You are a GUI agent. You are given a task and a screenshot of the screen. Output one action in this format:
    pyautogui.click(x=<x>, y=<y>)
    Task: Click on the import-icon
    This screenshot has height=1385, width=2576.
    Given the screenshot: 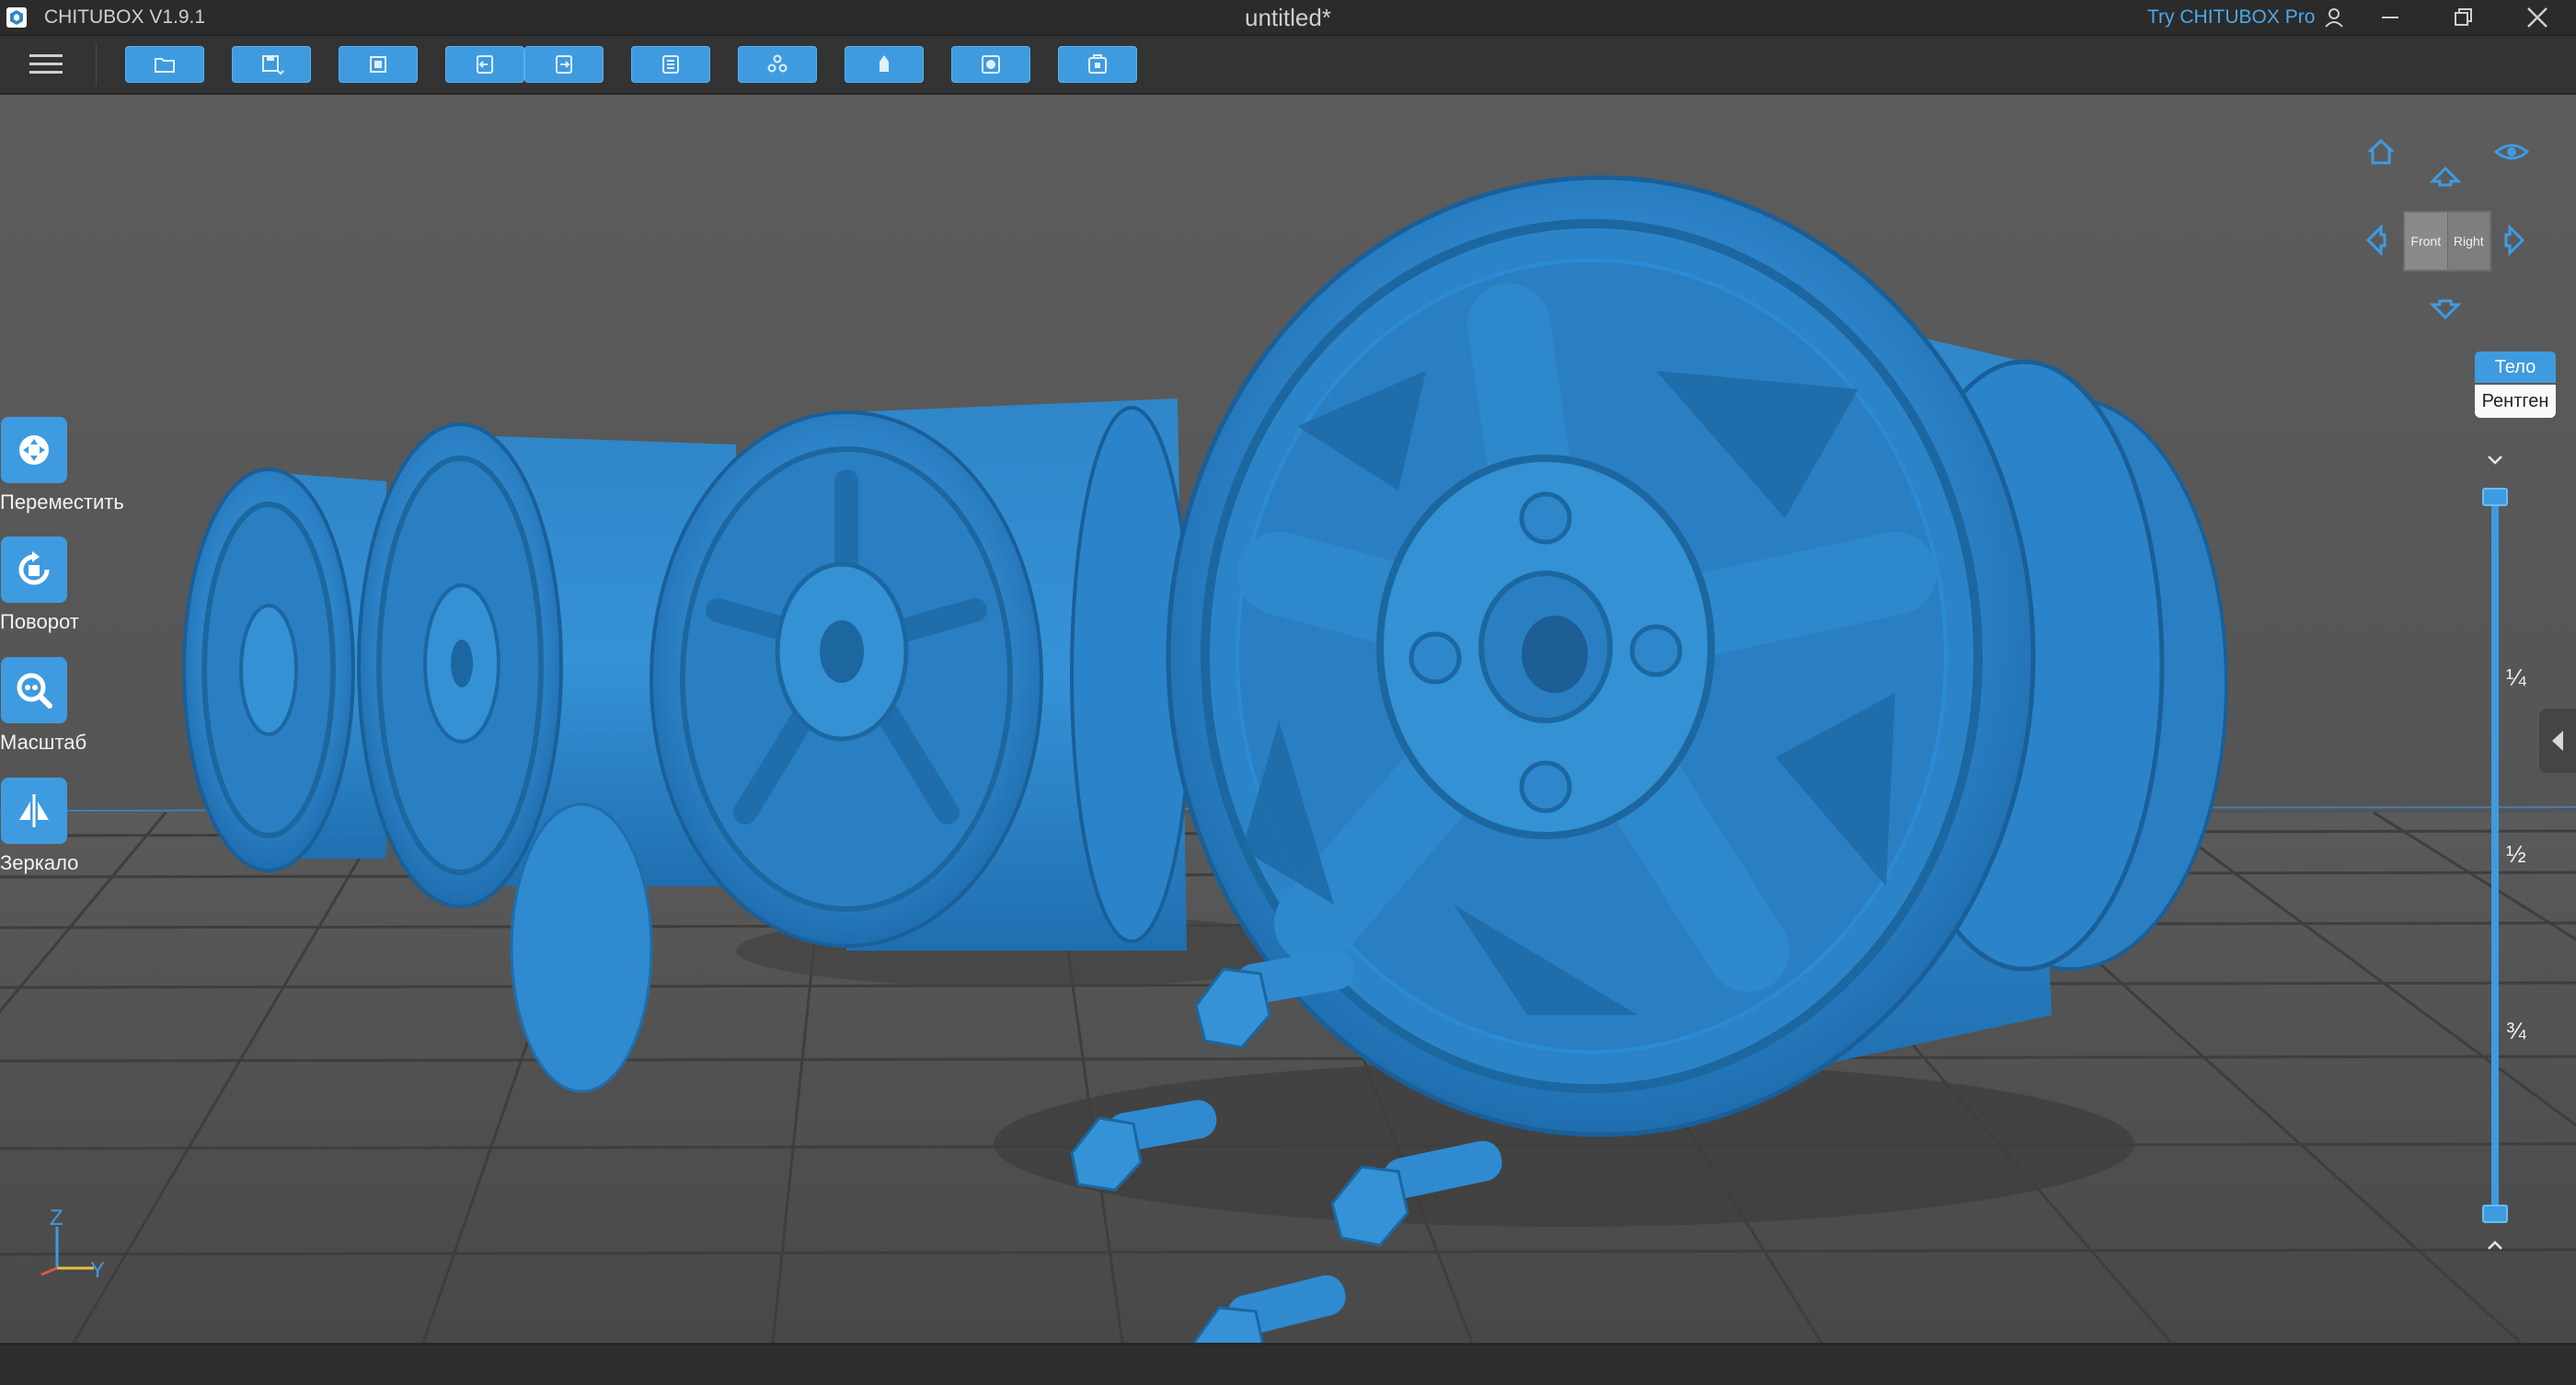 What is the action you would take?
    pyautogui.click(x=378, y=64)
    